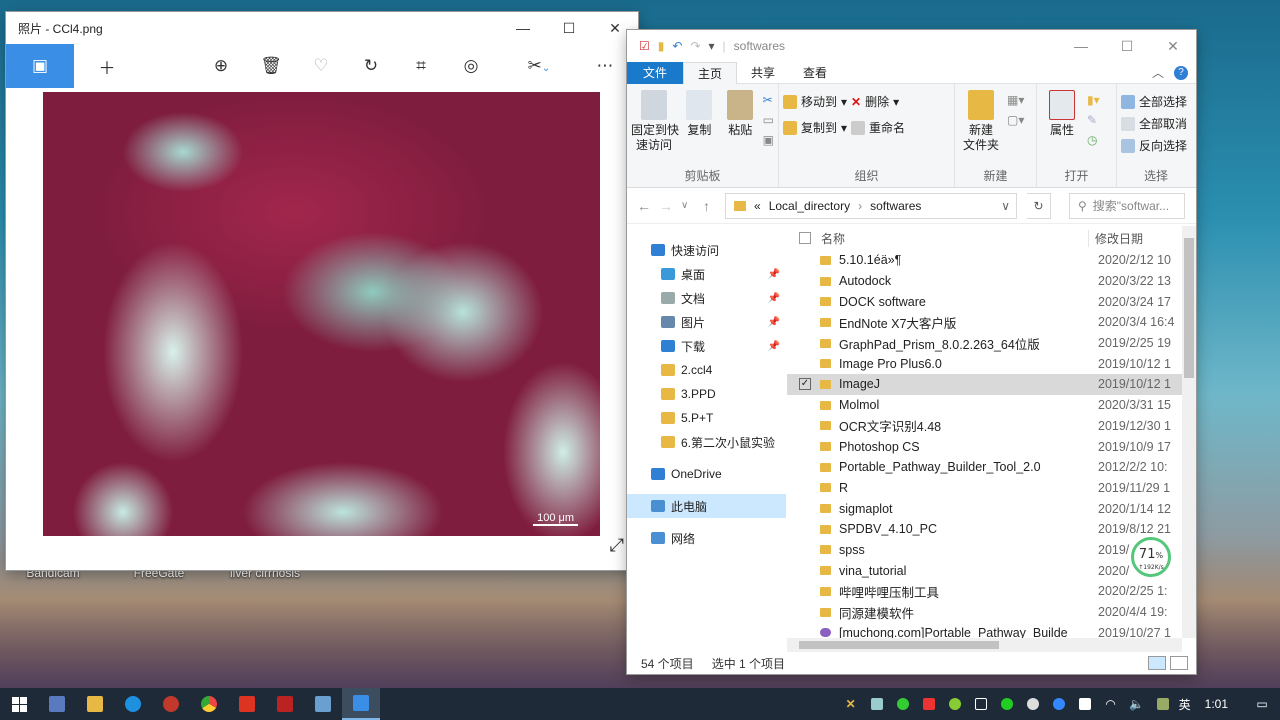  Describe the element at coordinates (361, 704) in the screenshot. I see `photos-icon` at that location.